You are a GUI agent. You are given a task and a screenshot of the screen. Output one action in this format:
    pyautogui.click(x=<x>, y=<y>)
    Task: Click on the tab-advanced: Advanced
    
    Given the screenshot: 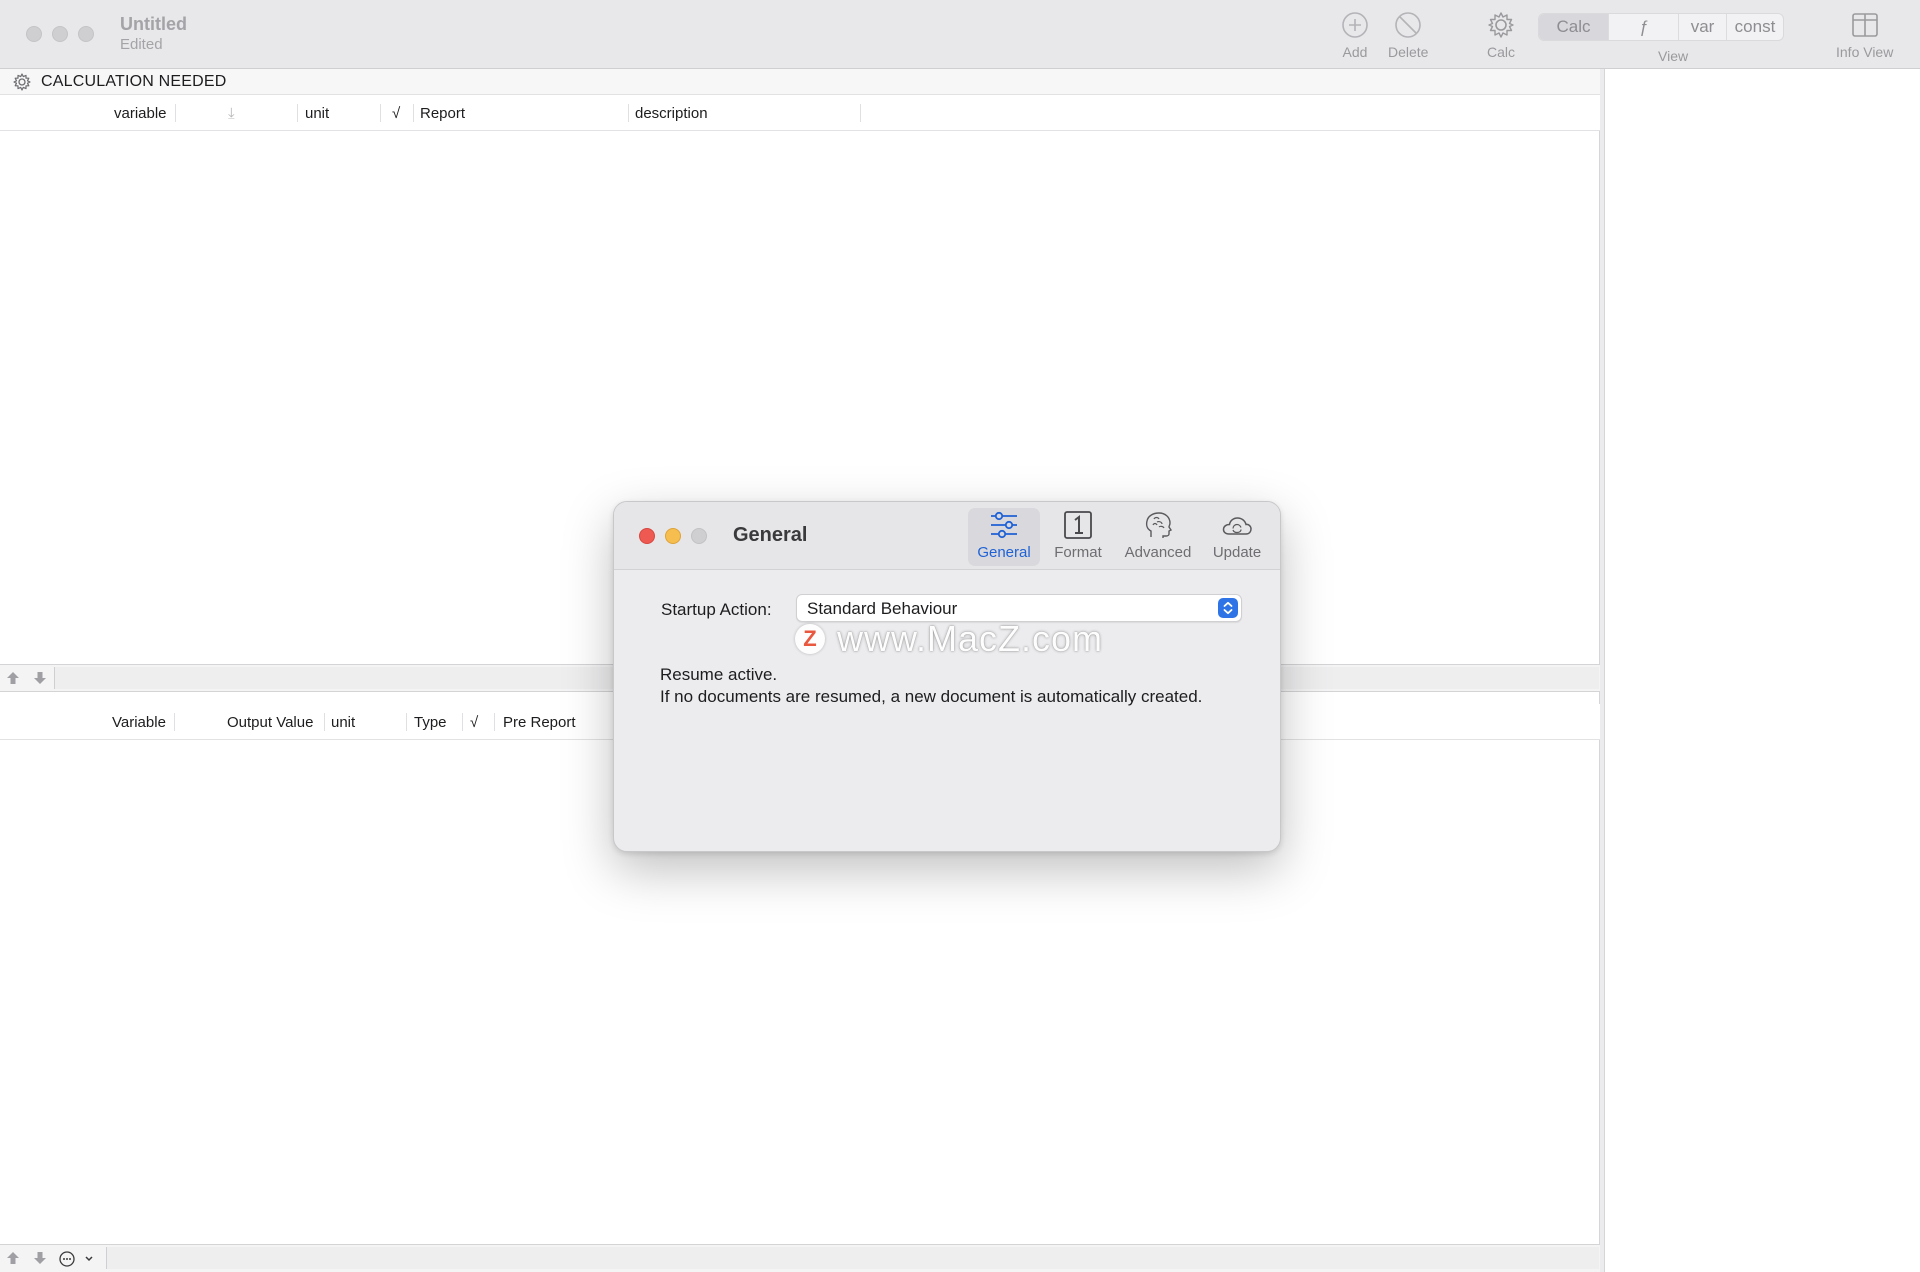 What is the action you would take?
    pyautogui.click(x=1158, y=537)
    